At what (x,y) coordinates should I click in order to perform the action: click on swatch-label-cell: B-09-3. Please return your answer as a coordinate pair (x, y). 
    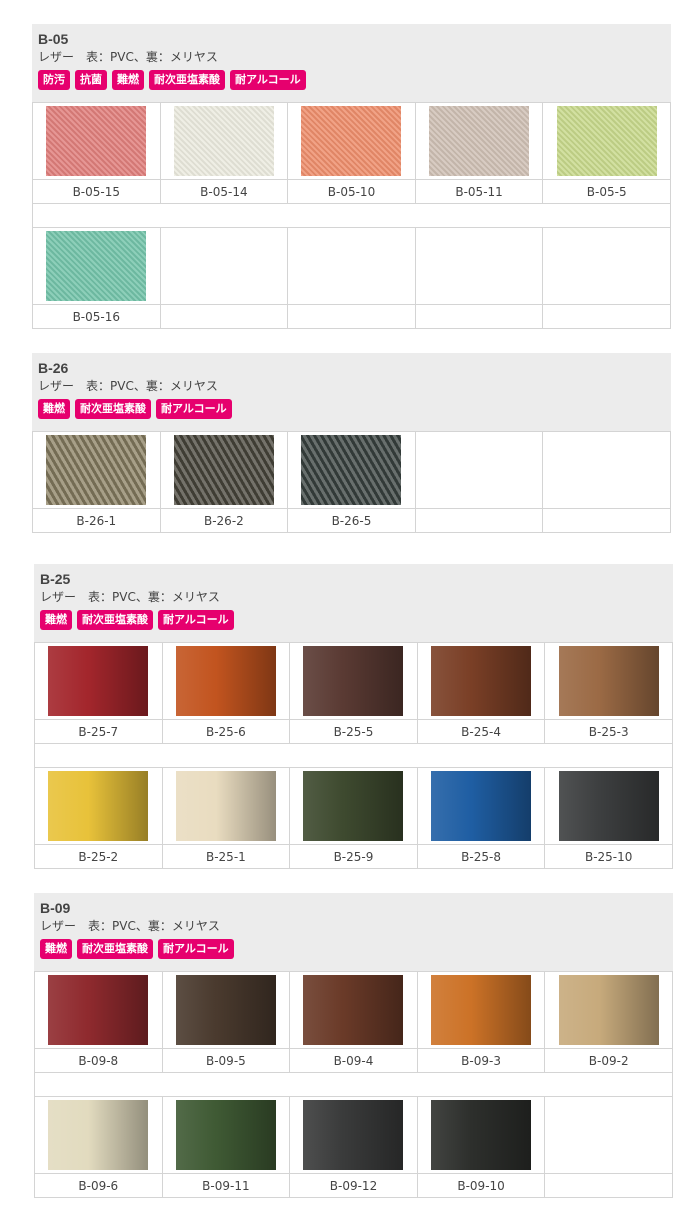
    Looking at the image, I should click on (481, 1060).